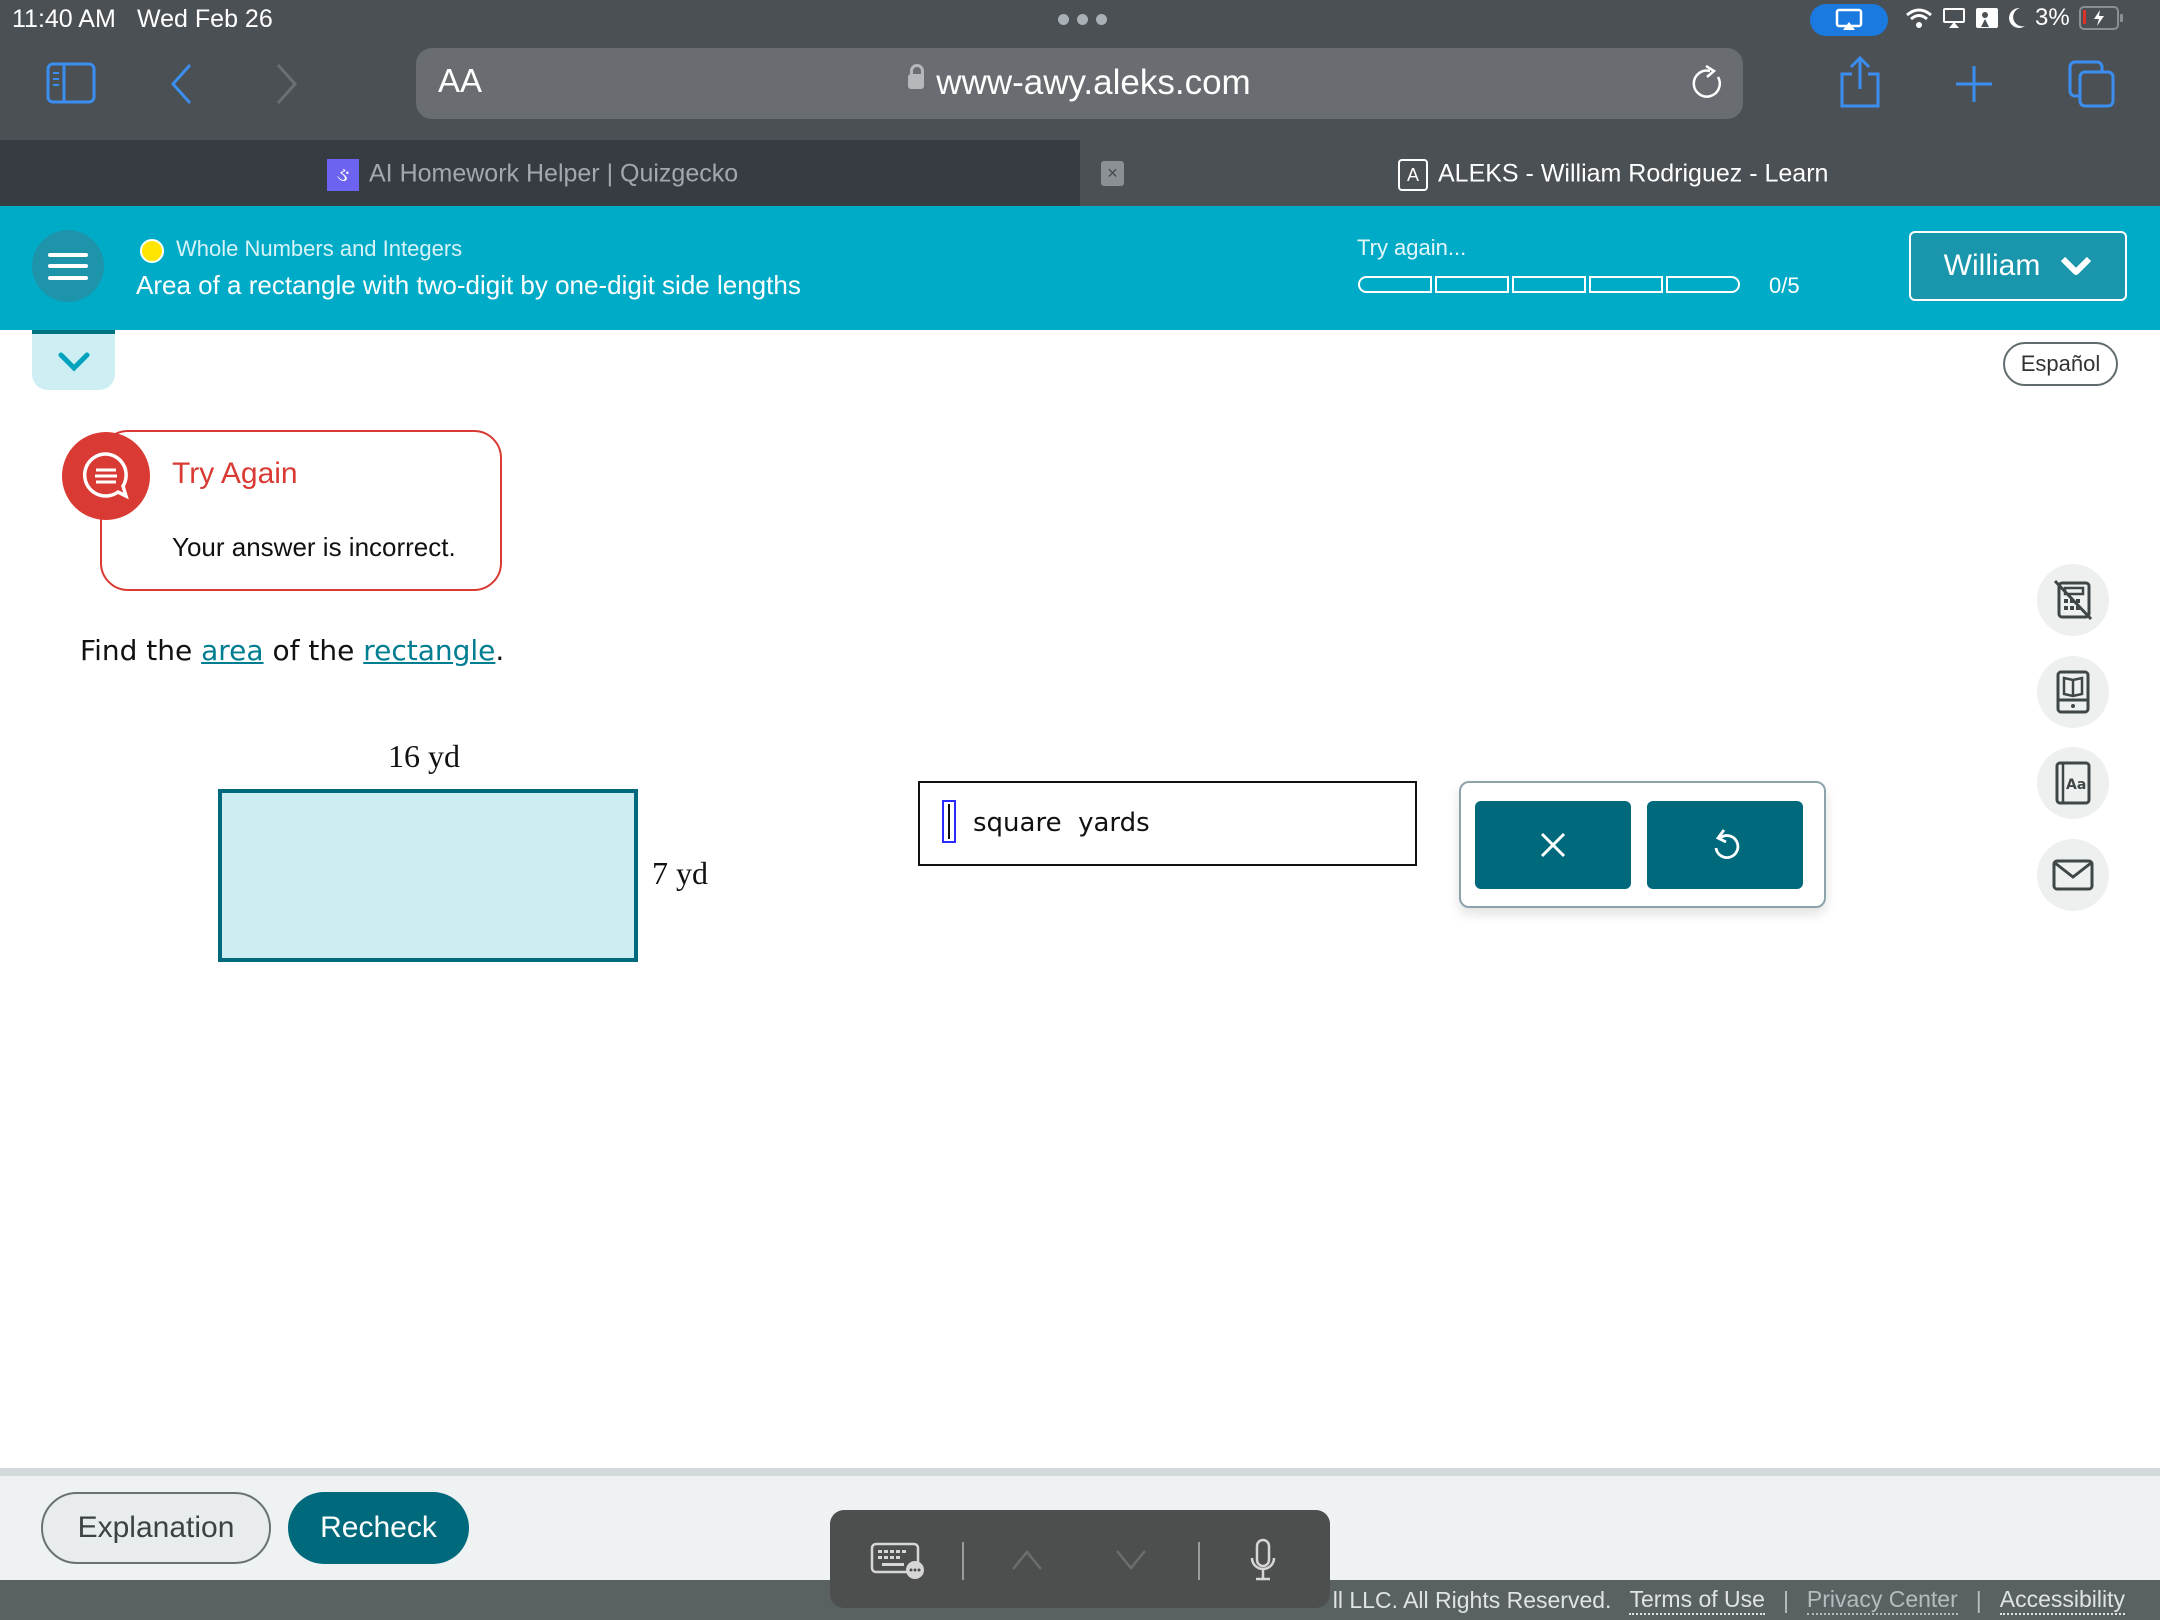 The height and width of the screenshot is (1620, 2160). I want to click on dictionary-button: Aa, so click(2073, 783).